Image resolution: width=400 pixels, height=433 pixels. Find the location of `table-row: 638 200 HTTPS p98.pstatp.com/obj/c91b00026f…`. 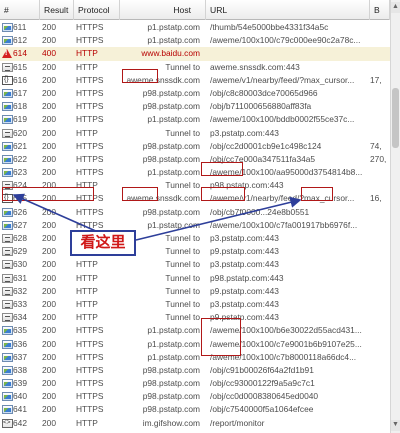

table-row: 638 200 HTTPS p98.pstatp.com/obj/c91b00026f… is located at coordinates (195, 370).